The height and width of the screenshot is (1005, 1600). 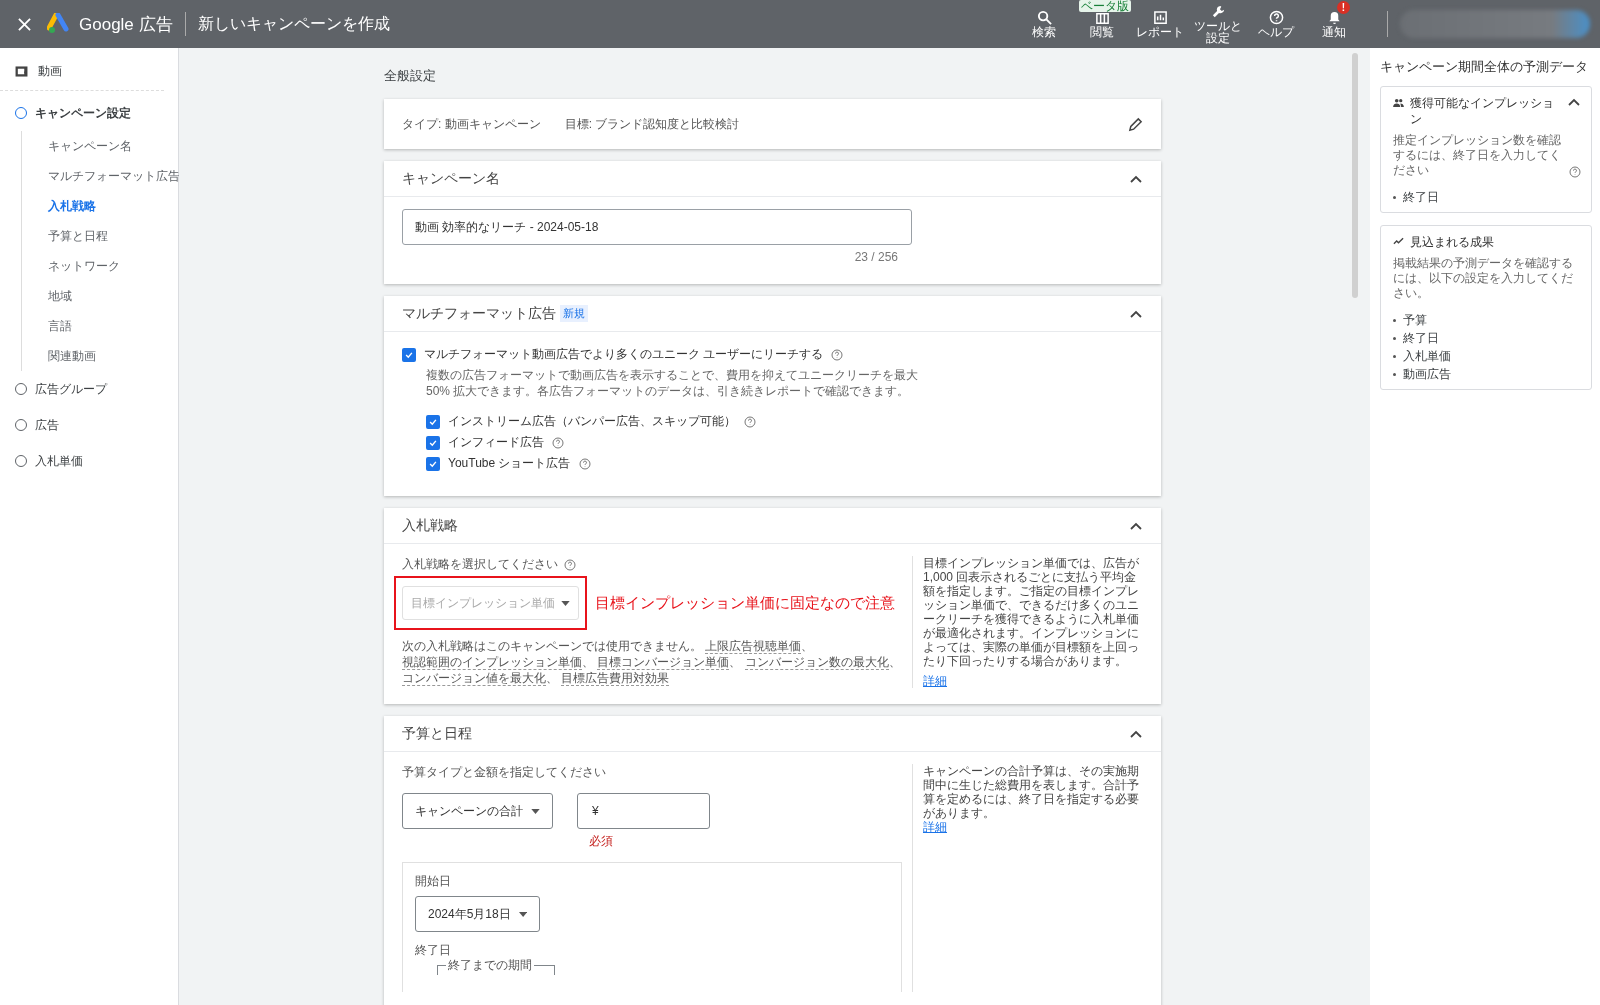 I want to click on campaign-name-field: 動画 効率的なリーチ - 2024-05-18, so click(x=657, y=227).